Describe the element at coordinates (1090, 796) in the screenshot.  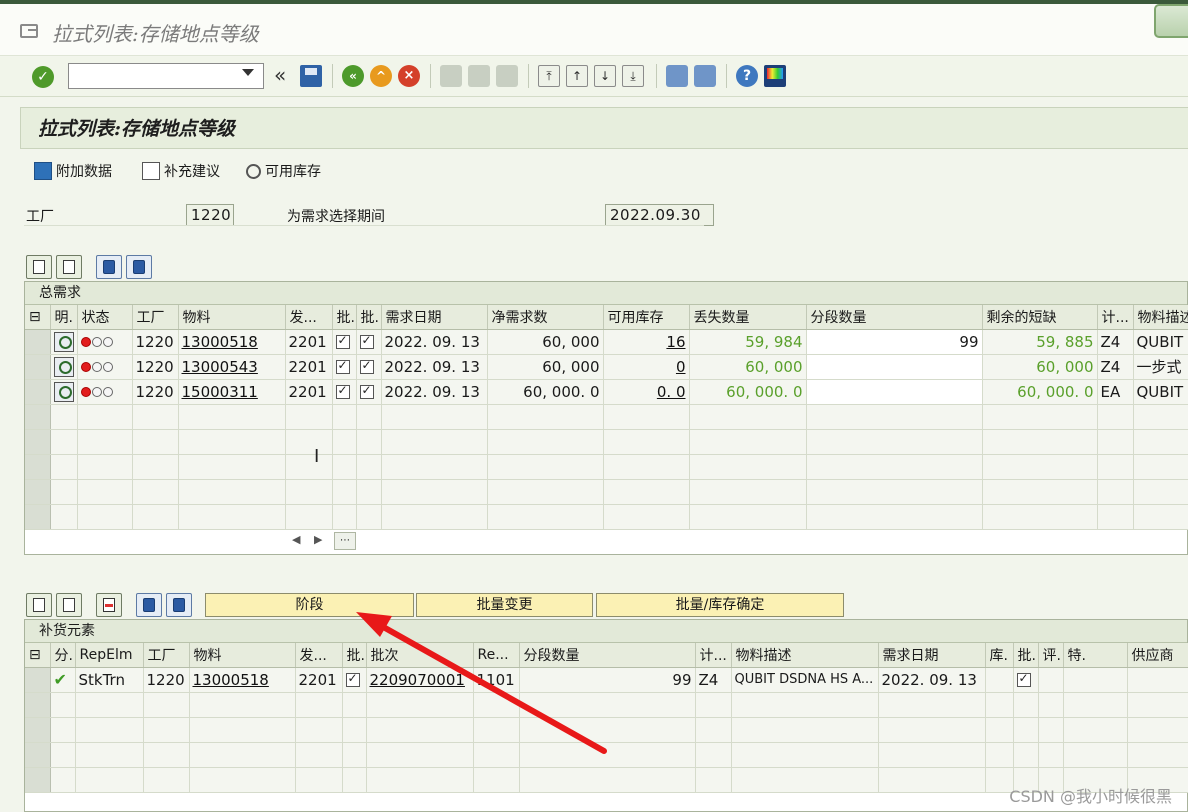
I see `watermark: CSDN @我小时候很黑` at that location.